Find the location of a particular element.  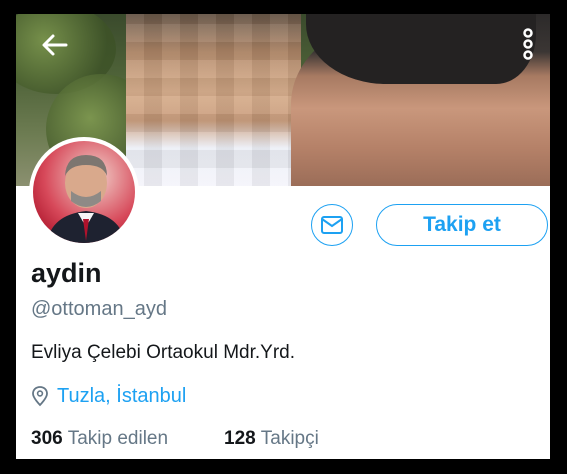

envelope-icon is located at coordinates (332, 225).